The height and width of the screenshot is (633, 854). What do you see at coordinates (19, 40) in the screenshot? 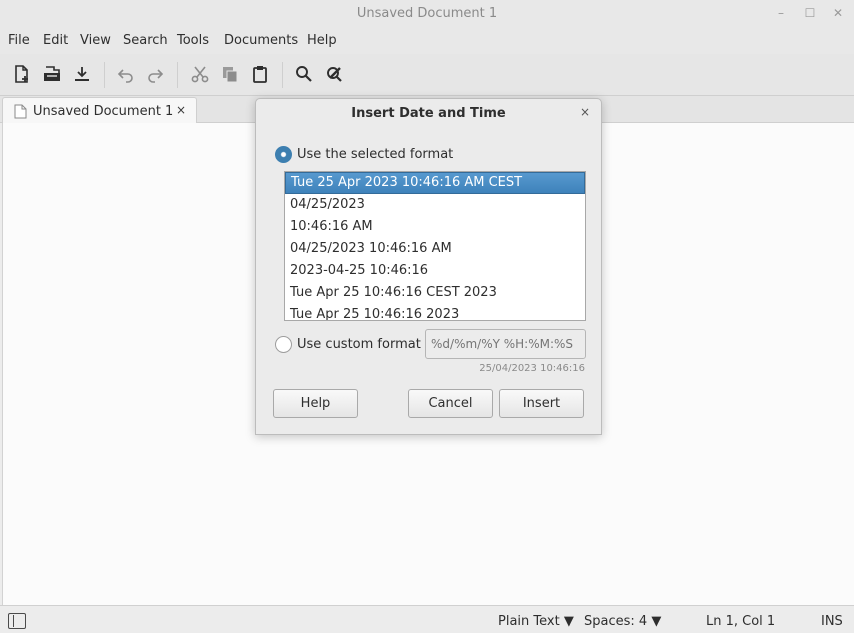
I see `menu-file: File` at bounding box center [19, 40].